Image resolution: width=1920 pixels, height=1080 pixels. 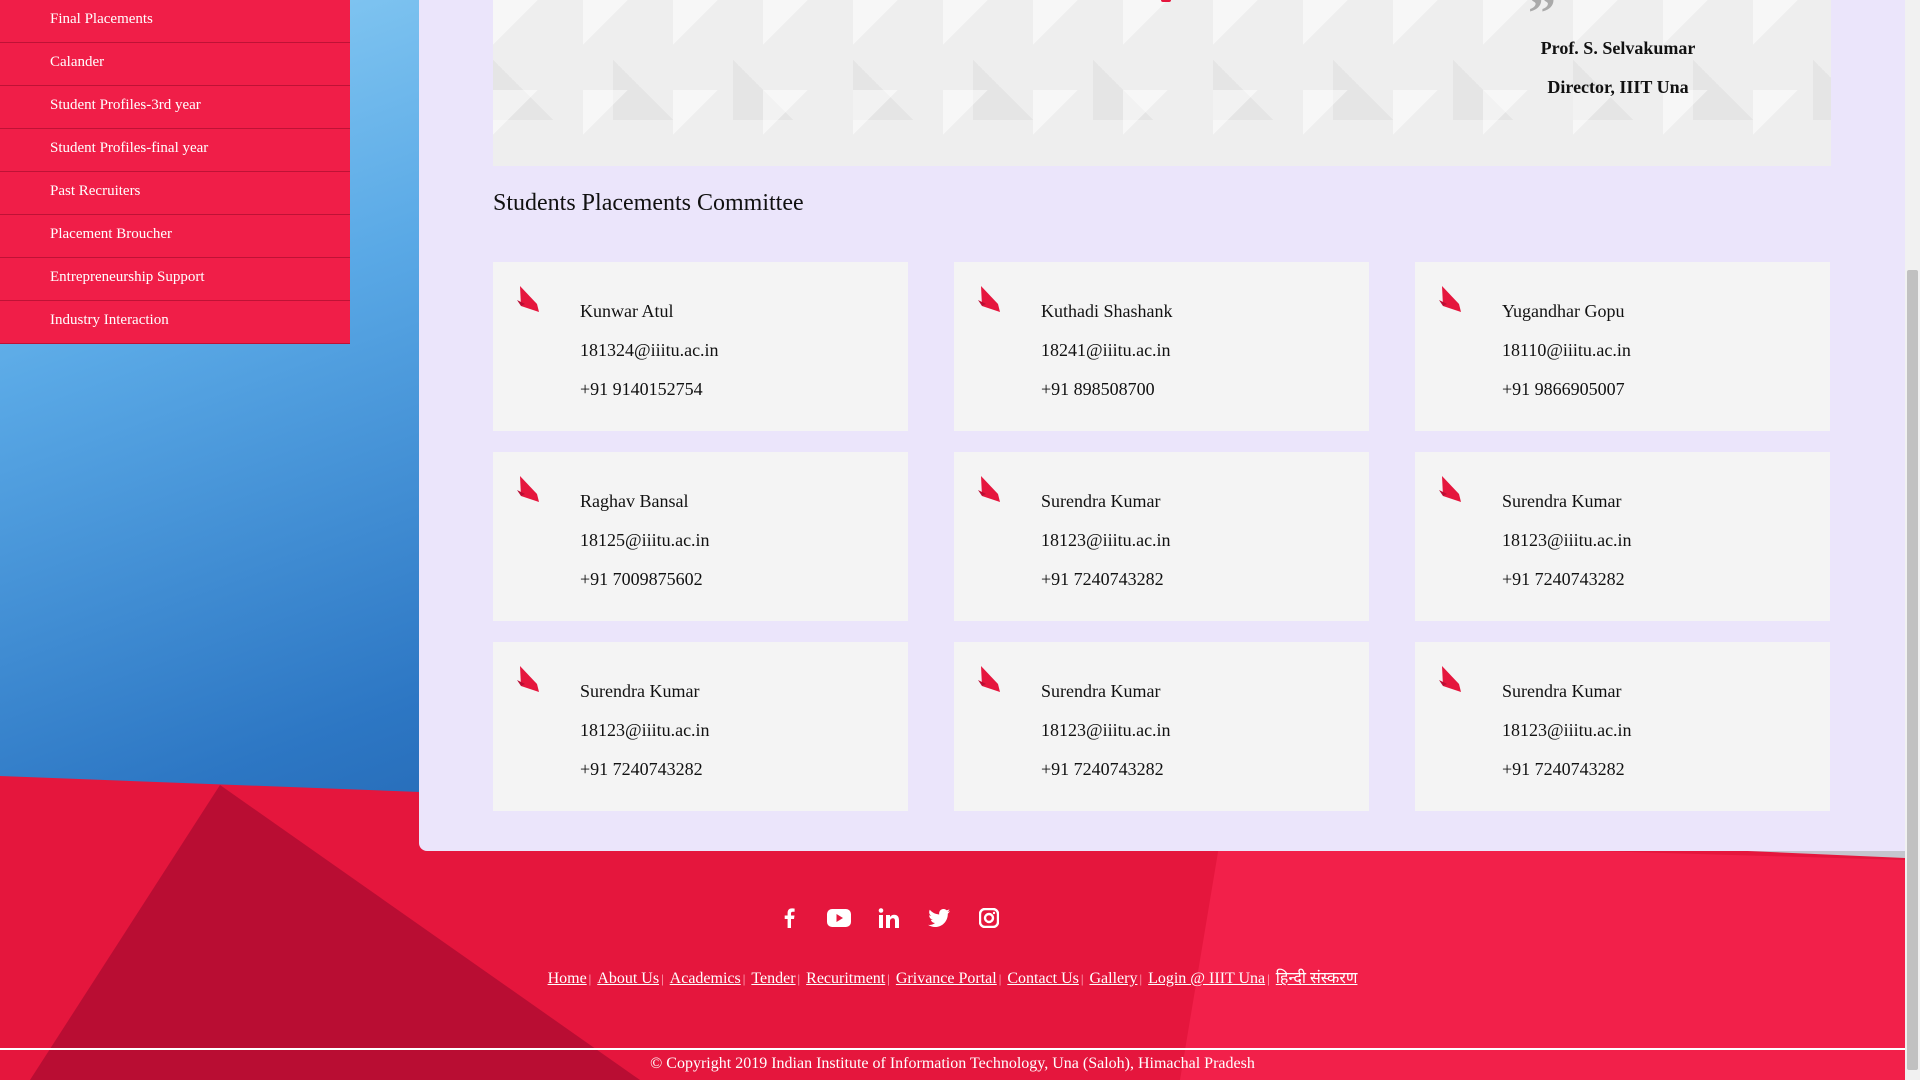 What do you see at coordinates (628, 978) in the screenshot?
I see `footer-link-about-us: About Us` at bounding box center [628, 978].